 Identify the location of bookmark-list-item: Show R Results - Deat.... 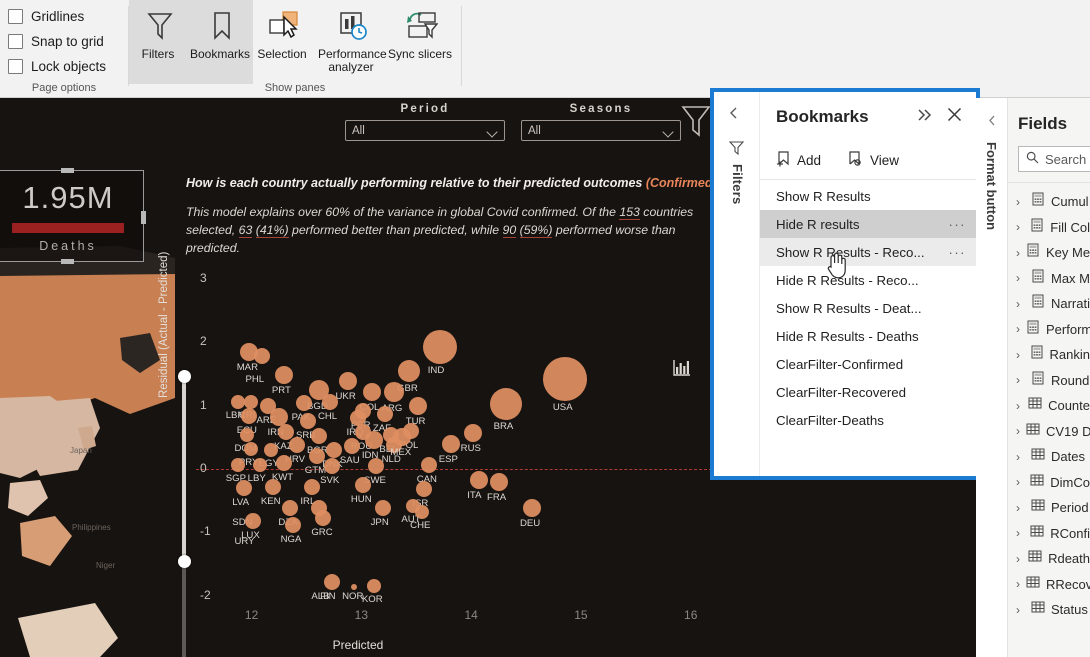
(868, 308).